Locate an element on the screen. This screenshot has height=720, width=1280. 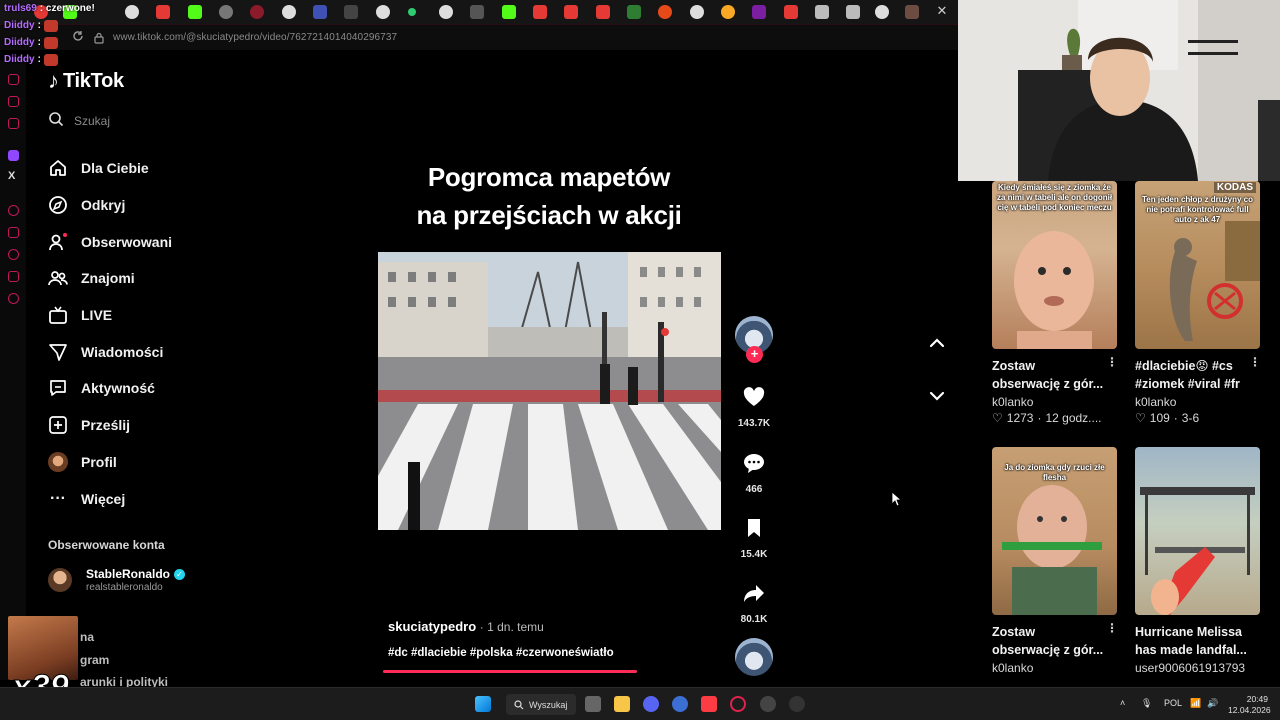
bag-icon is located at coordinates (13, 79).